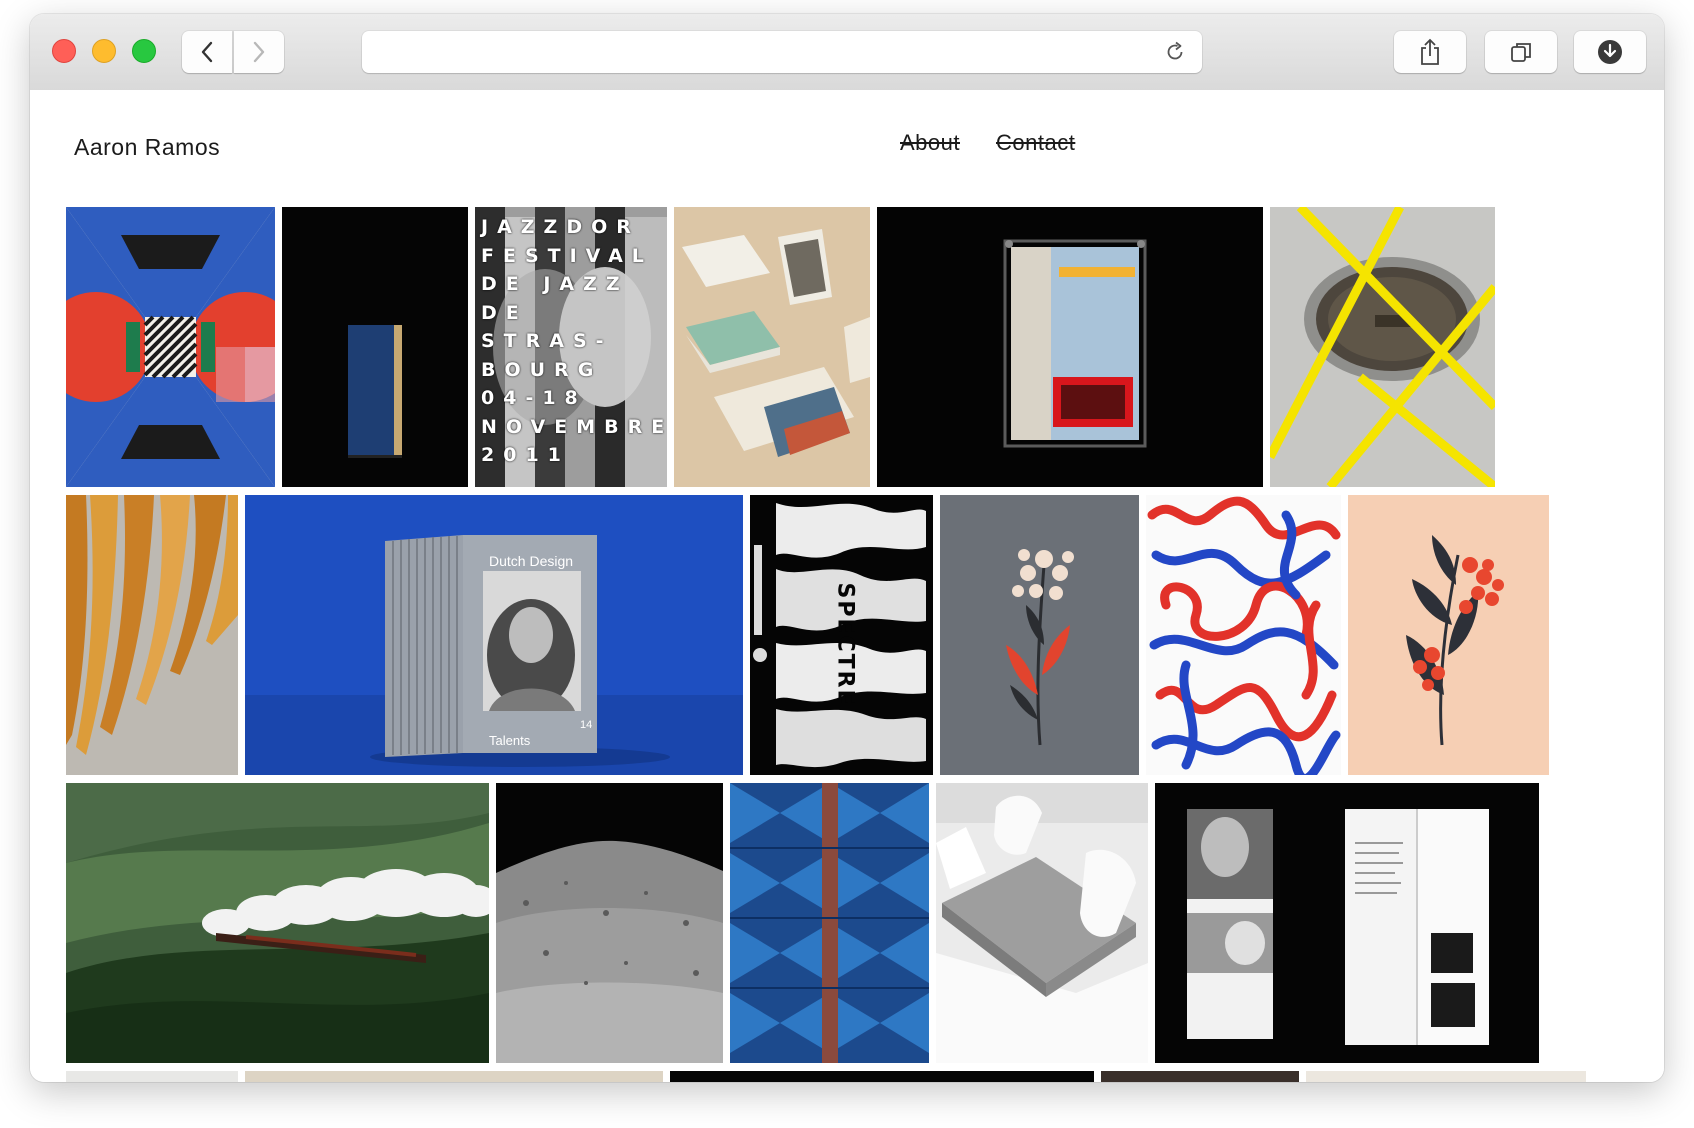 The image size is (1694, 1128). Describe the element at coordinates (586, 725) in the screenshot. I see `dutch-design-number: 14` at that location.